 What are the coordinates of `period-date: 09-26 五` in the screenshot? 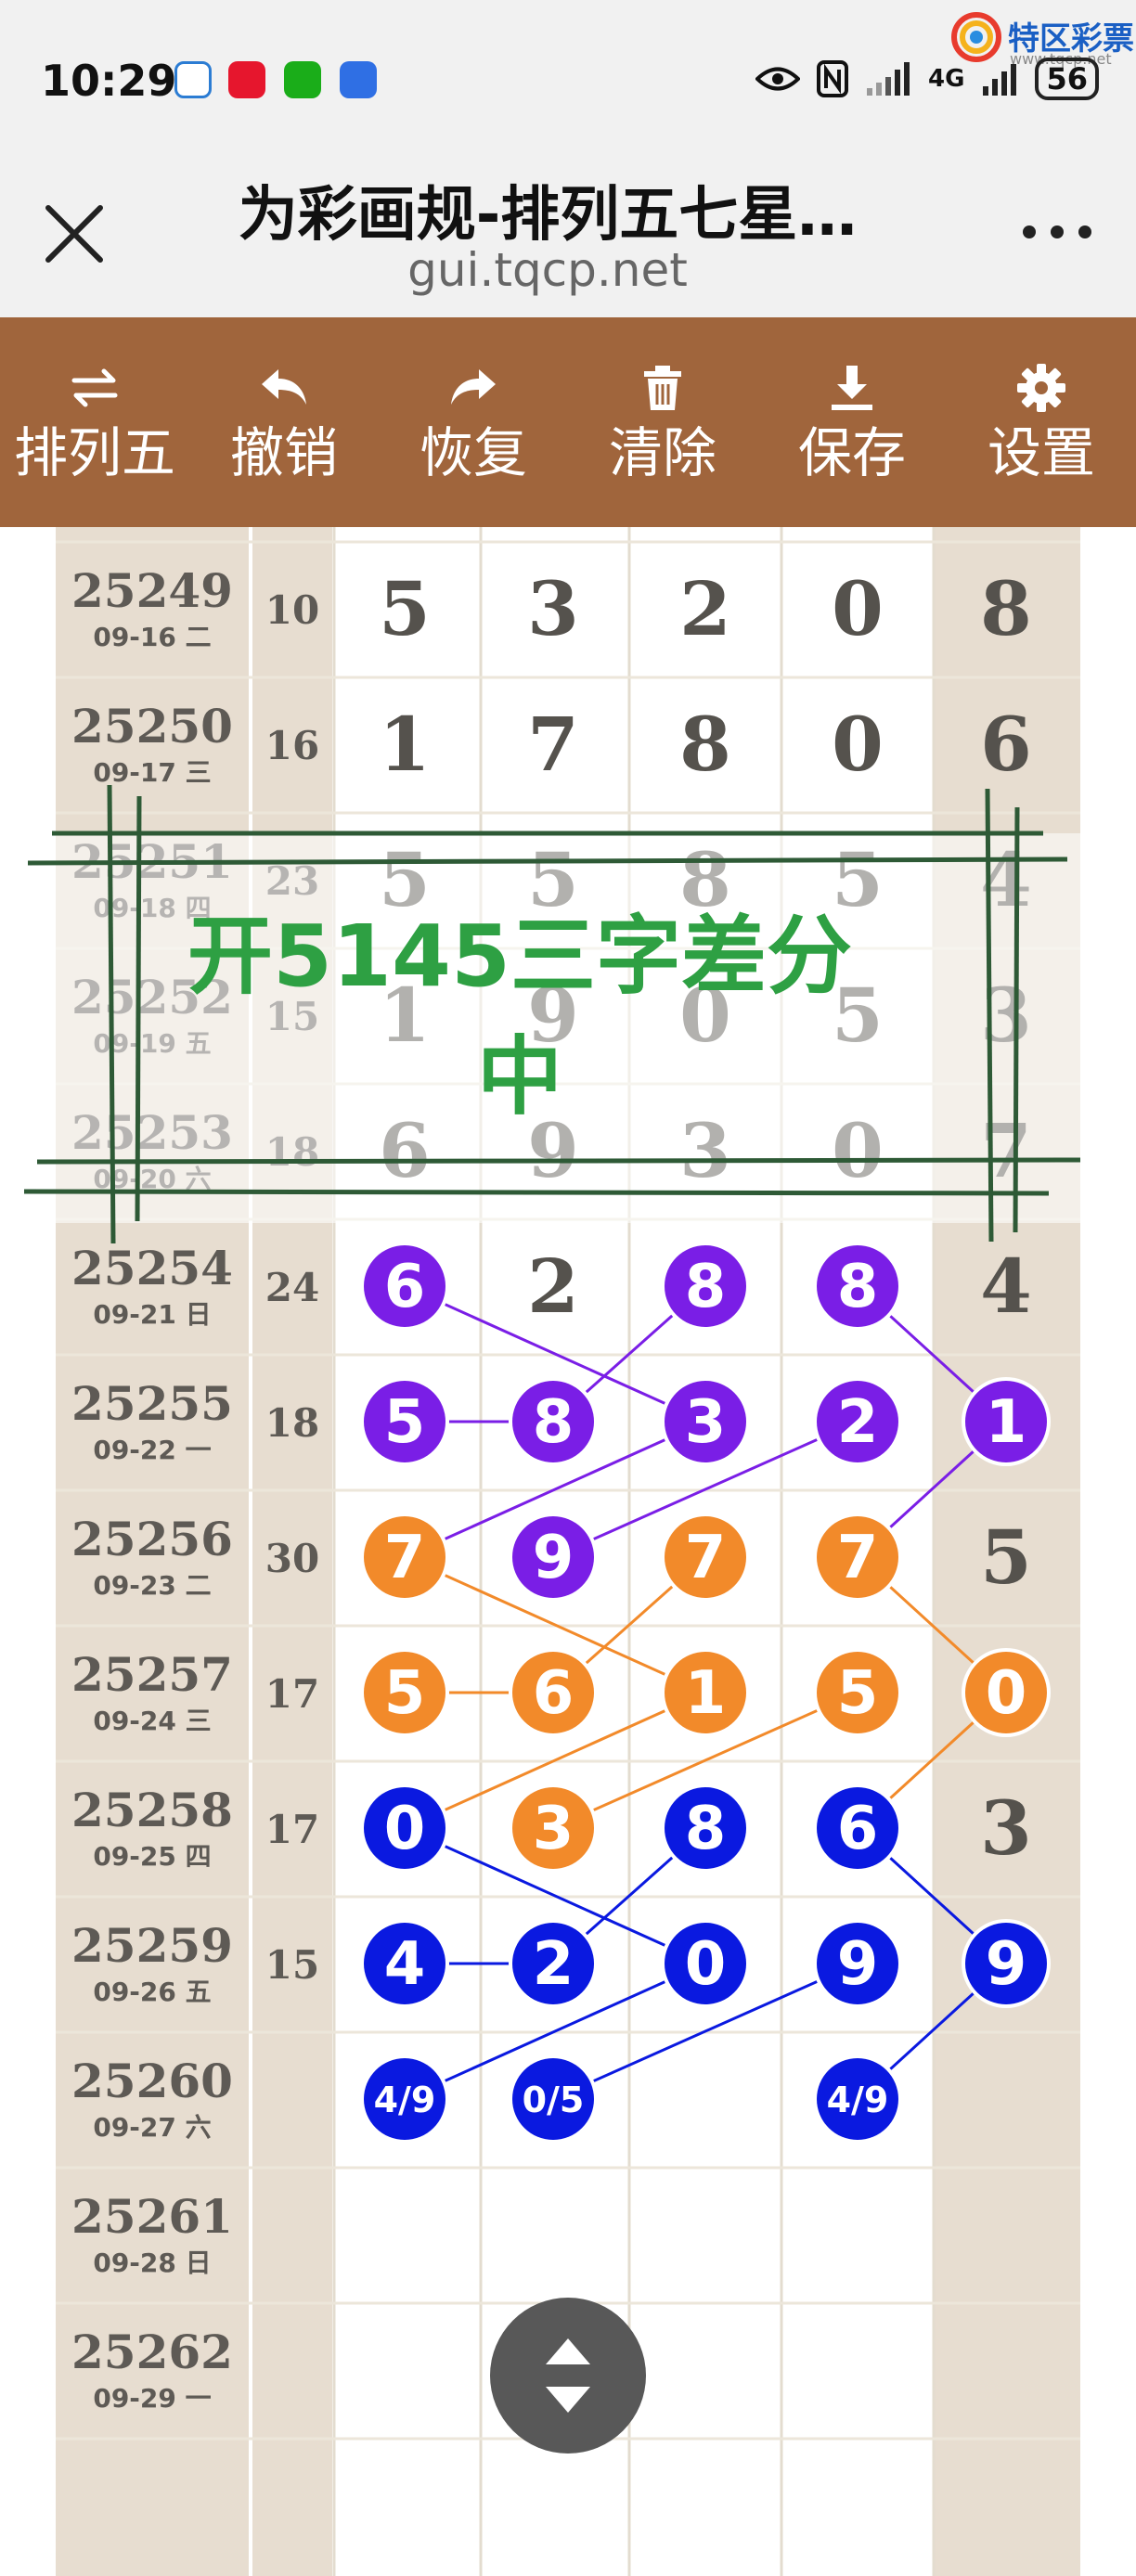 It's located at (152, 1992).